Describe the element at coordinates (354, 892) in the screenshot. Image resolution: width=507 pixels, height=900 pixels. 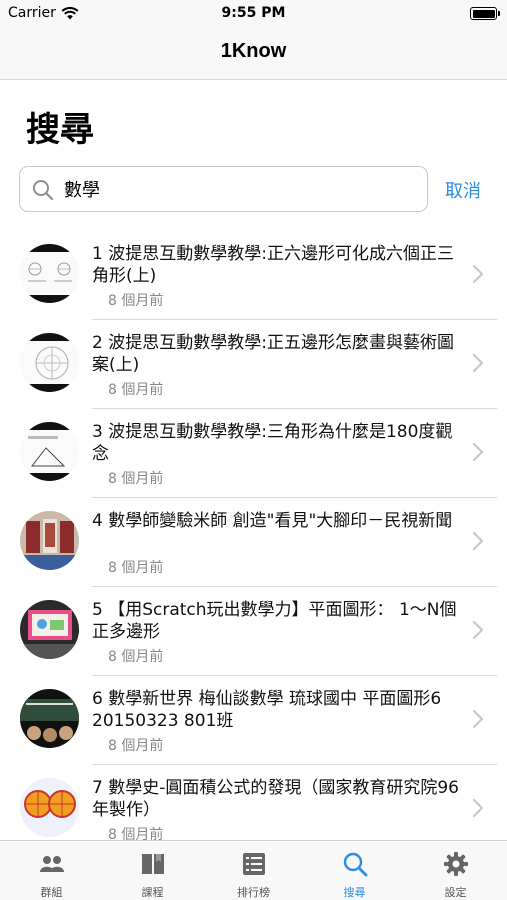
I see `tab-label: 搜尋` at that location.